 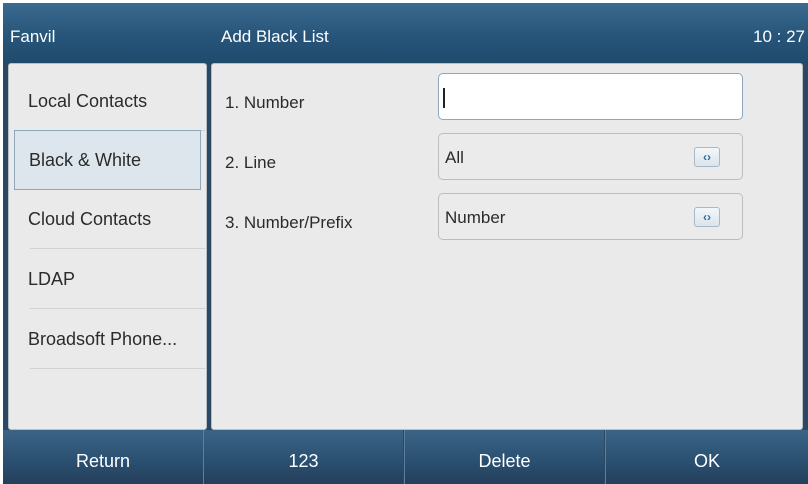 I want to click on sidebar-item-cloud-contacts: Cloud Contacts, so click(x=107, y=219).